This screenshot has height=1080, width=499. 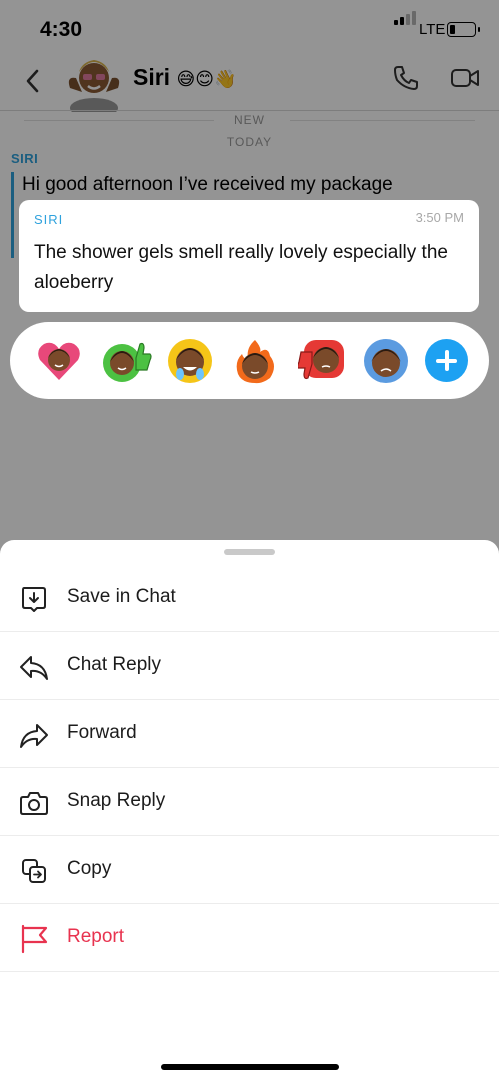 I want to click on add-reaction-icon, so click(x=446, y=360).